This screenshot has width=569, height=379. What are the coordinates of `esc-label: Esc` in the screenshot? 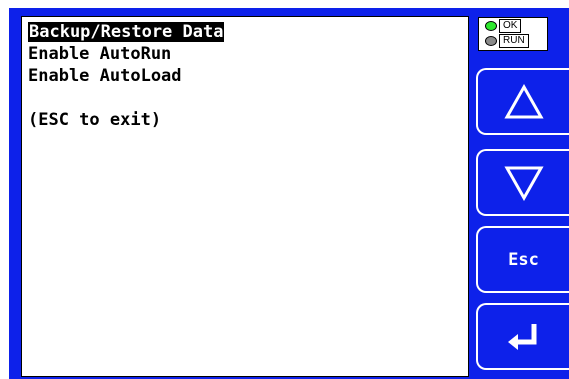 It's located at (523, 259).